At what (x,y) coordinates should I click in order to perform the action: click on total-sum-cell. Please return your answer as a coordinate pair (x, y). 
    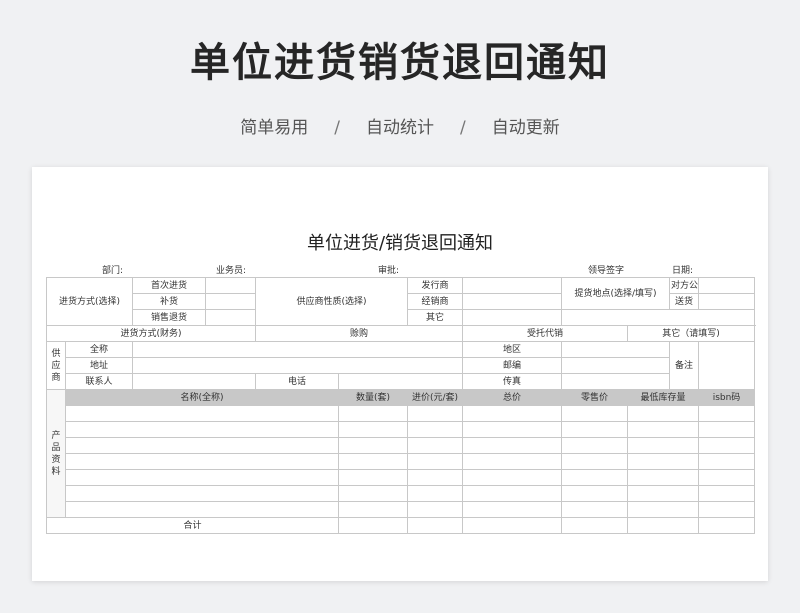
    Looking at the image, I should click on (512, 525).